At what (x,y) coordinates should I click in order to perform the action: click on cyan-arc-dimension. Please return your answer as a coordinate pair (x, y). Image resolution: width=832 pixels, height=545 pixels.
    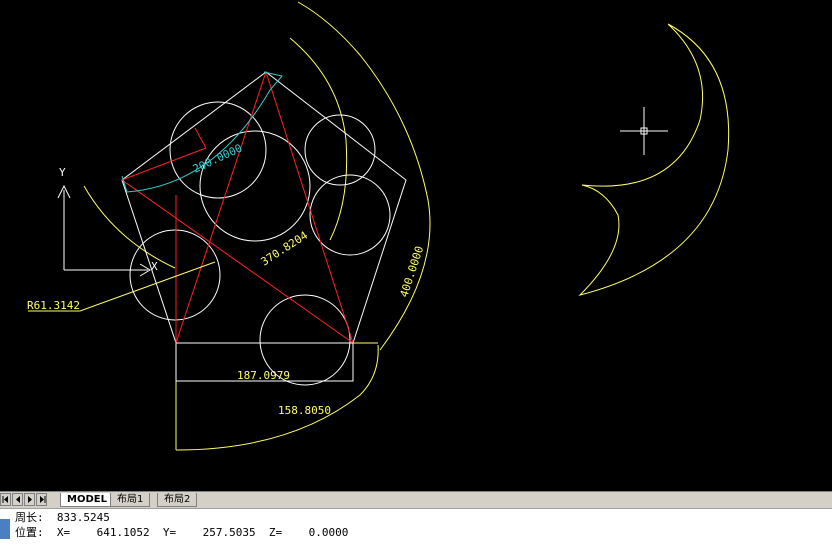
    Looking at the image, I should click on (202, 132).